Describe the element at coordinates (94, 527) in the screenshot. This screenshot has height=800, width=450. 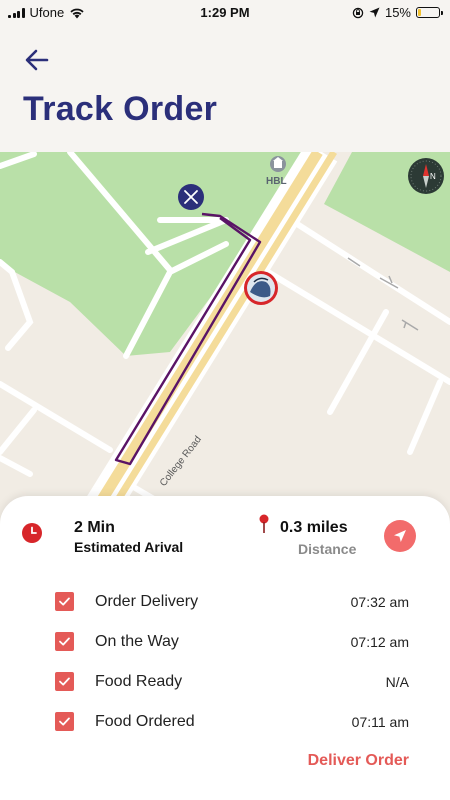
I see `eta-value: 2 Min` at that location.